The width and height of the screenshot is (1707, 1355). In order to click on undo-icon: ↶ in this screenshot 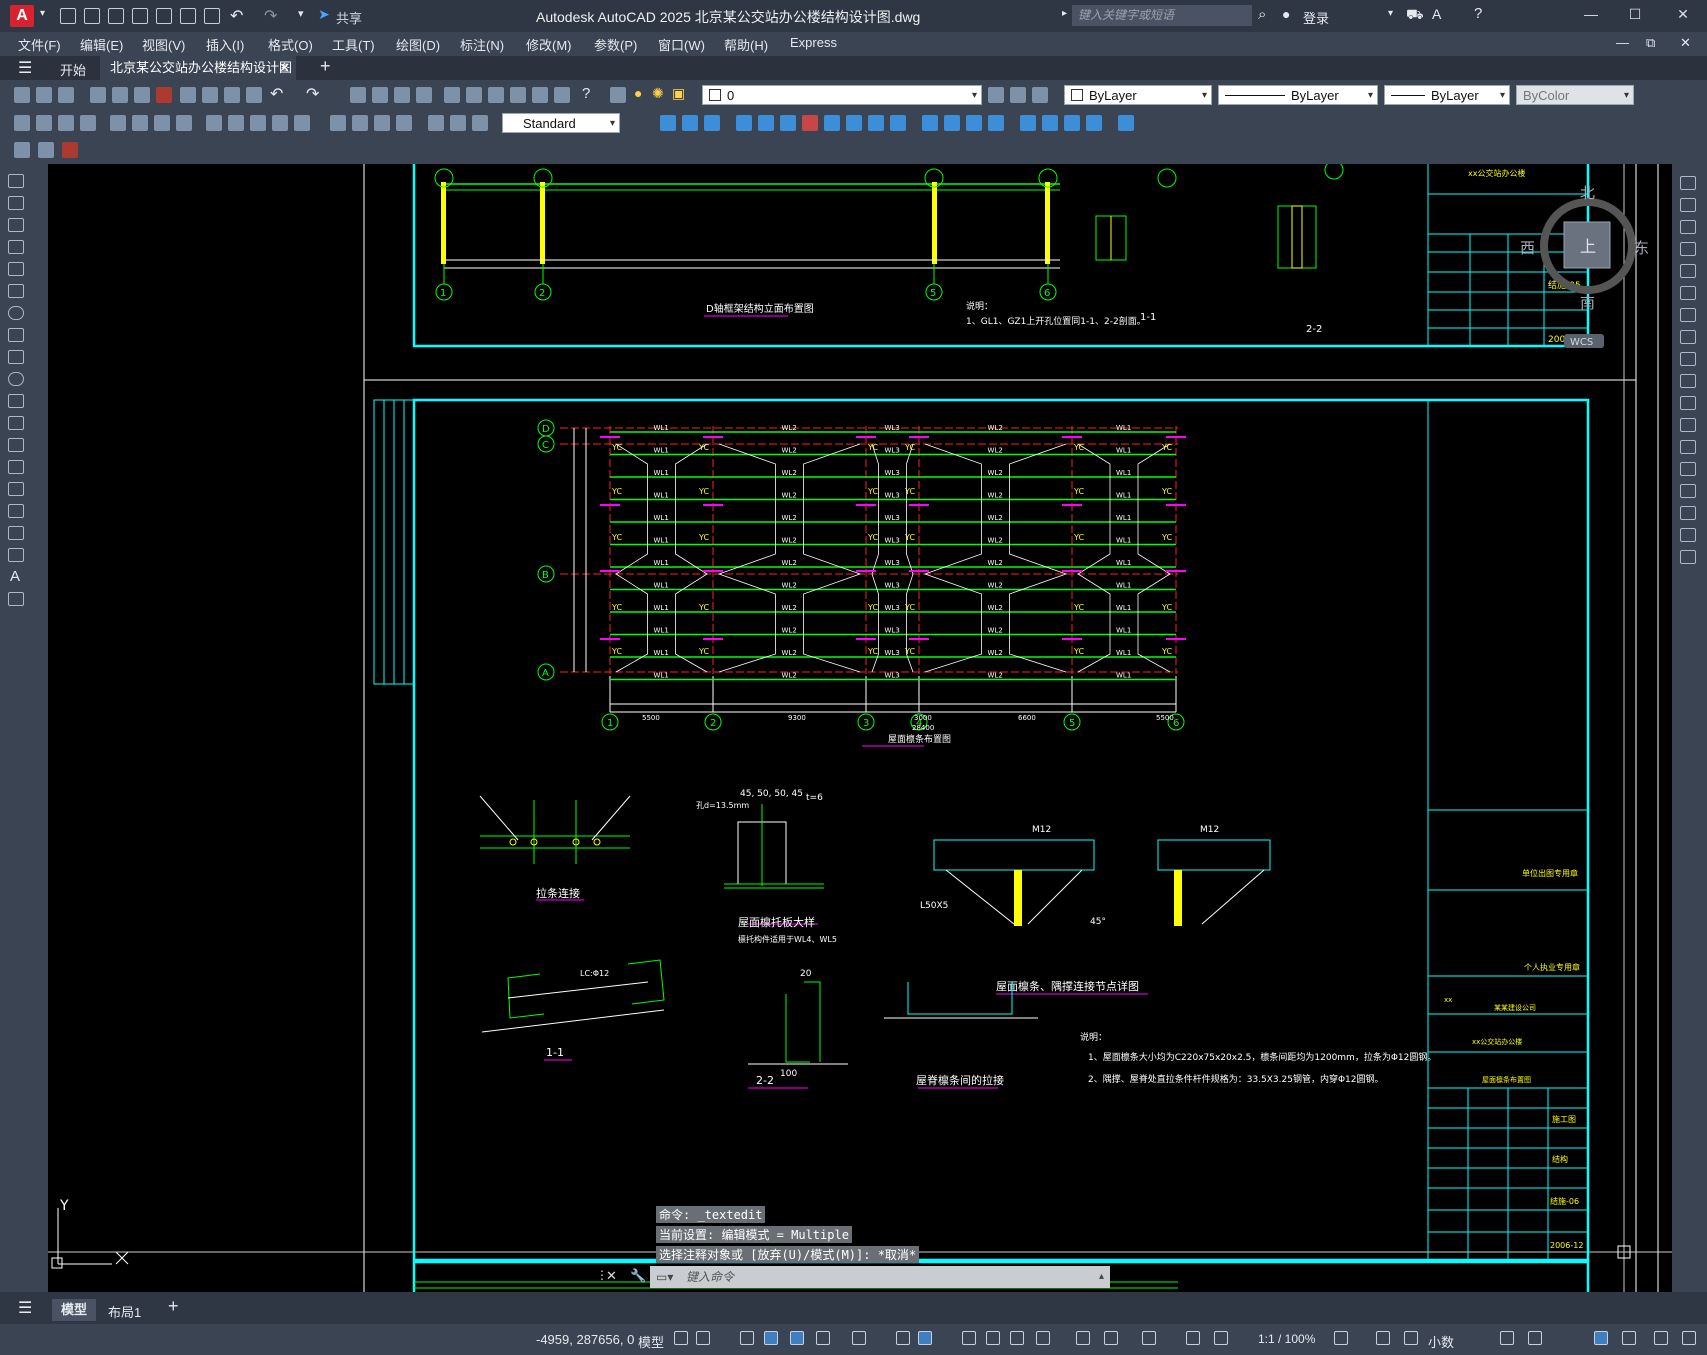, I will do `click(236, 16)`.